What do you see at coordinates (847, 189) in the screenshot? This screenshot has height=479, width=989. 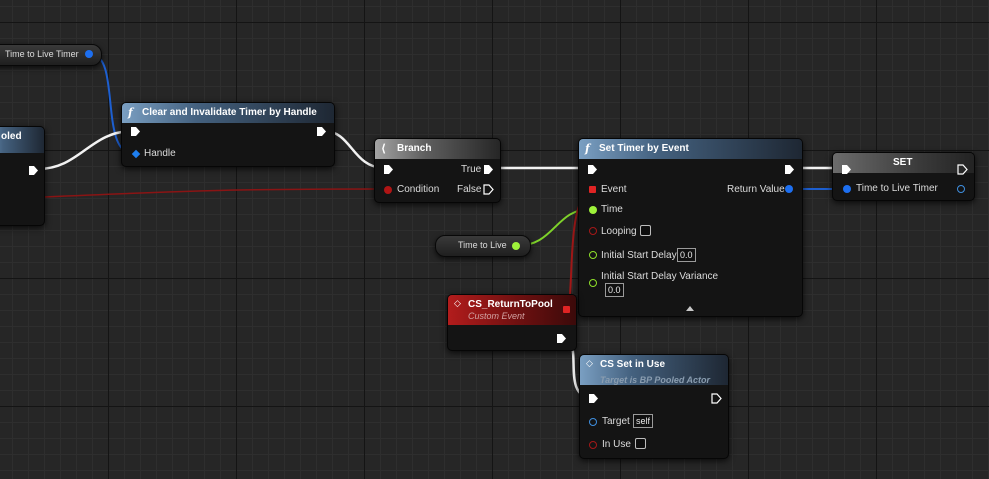 I see `input-handle-pin` at bounding box center [847, 189].